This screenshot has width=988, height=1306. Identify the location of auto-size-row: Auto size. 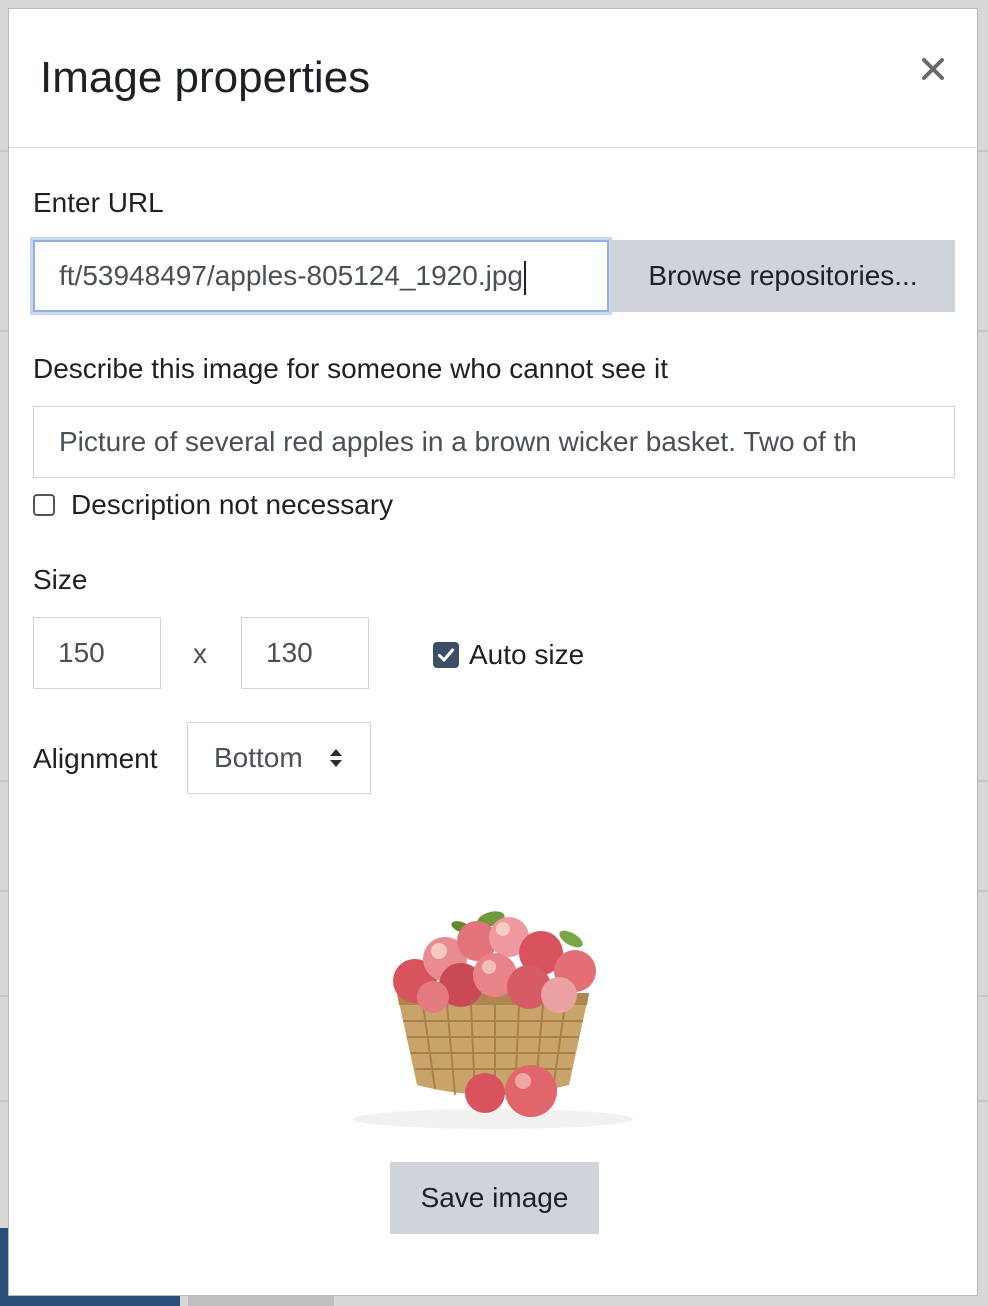
(508, 655).